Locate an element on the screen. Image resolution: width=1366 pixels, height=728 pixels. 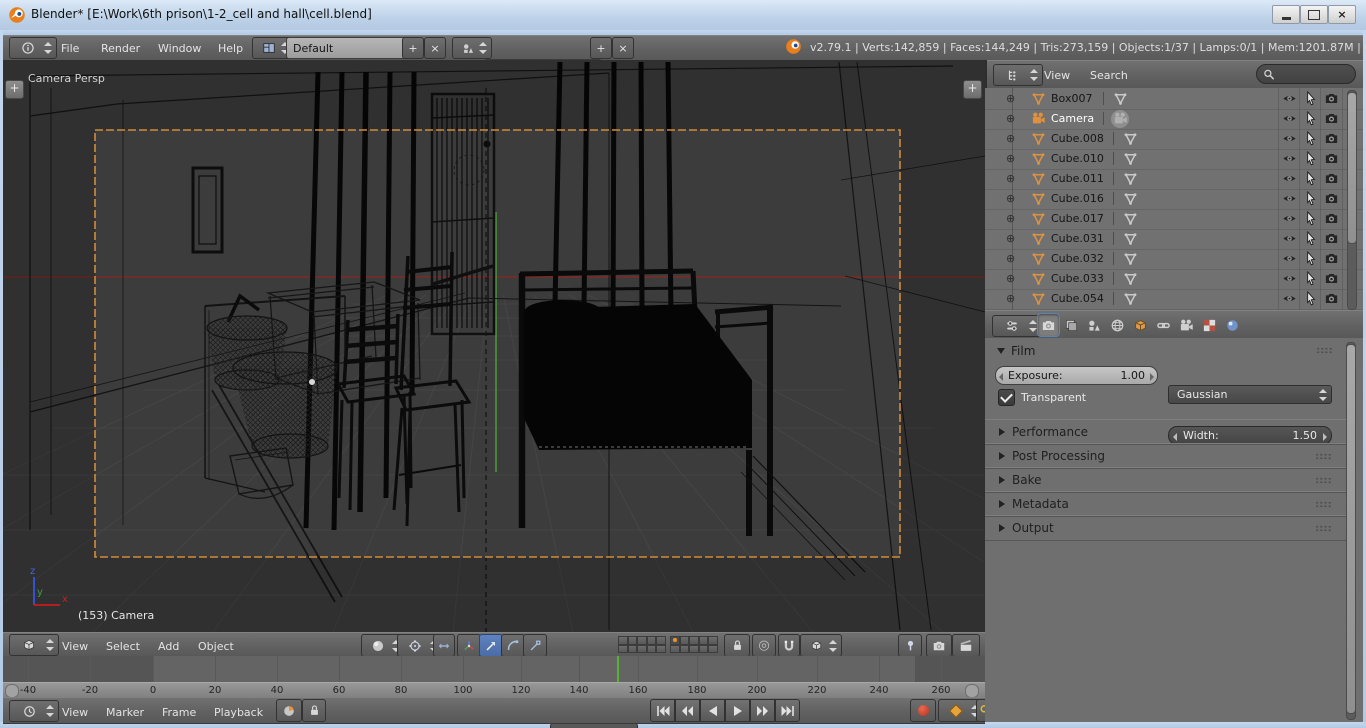
manipulator-scale-toggle is located at coordinates (535, 645).